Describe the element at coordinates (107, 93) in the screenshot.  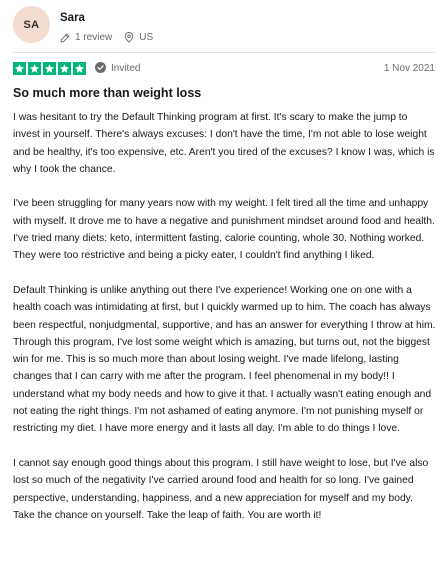
I see `review-title: So much more than weight loss` at that location.